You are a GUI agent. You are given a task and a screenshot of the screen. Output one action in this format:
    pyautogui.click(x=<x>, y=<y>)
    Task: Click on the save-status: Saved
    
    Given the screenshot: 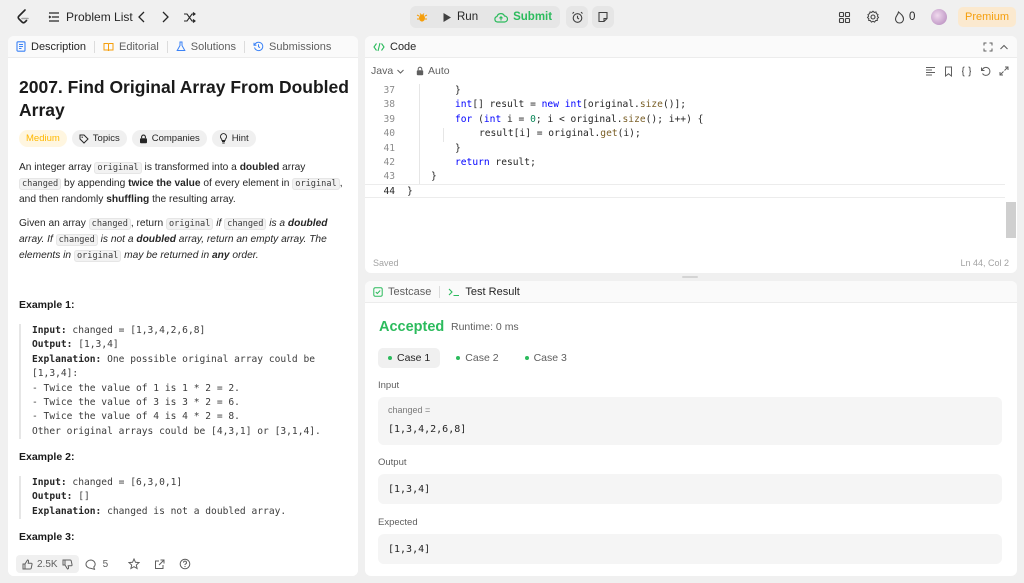 What is the action you would take?
    pyautogui.click(x=386, y=263)
    